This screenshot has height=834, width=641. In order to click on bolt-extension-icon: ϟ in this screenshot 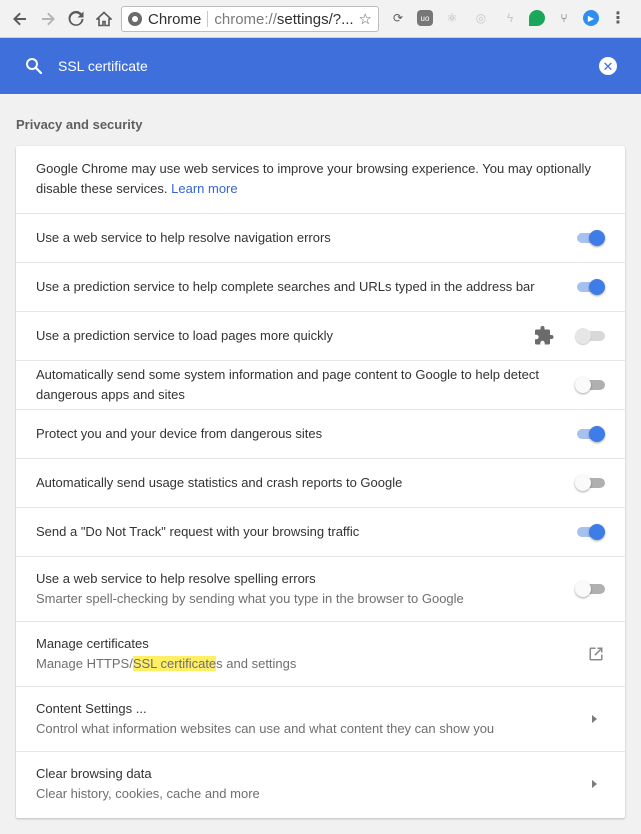, I will do `click(510, 18)`.